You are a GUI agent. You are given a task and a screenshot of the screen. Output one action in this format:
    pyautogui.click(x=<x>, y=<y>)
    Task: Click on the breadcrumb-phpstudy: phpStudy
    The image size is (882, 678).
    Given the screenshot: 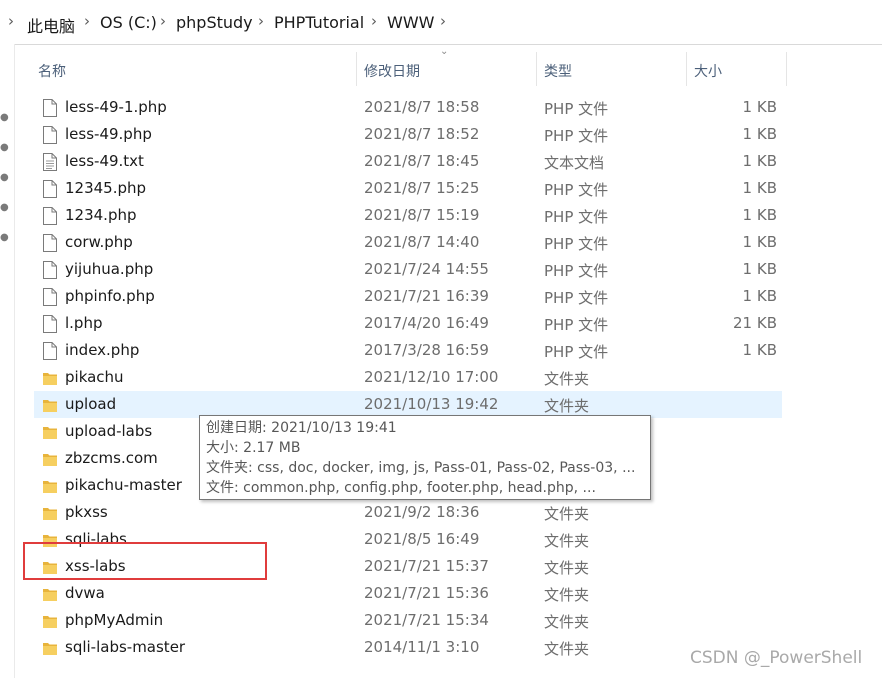 What is the action you would take?
    pyautogui.click(x=214, y=22)
    